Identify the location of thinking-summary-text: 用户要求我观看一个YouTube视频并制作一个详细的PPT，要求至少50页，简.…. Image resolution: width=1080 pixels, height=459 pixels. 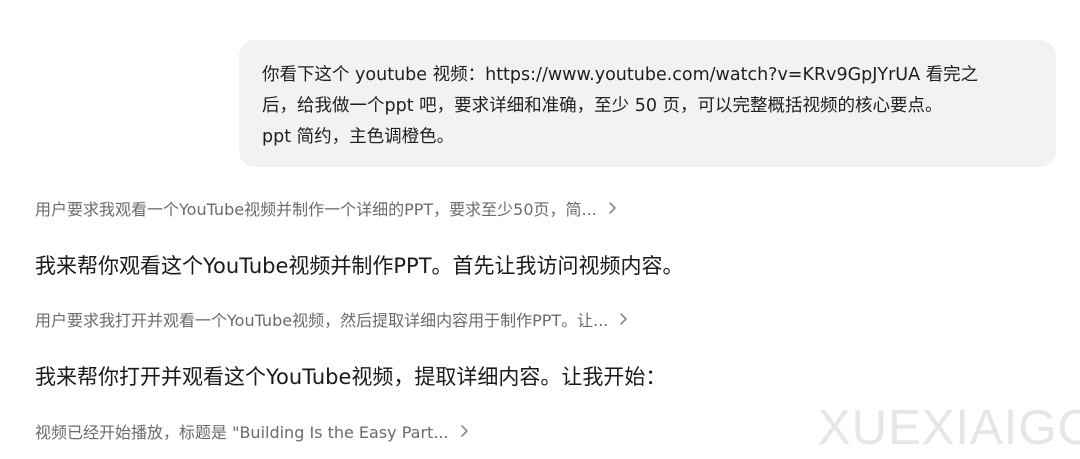
(316, 209).